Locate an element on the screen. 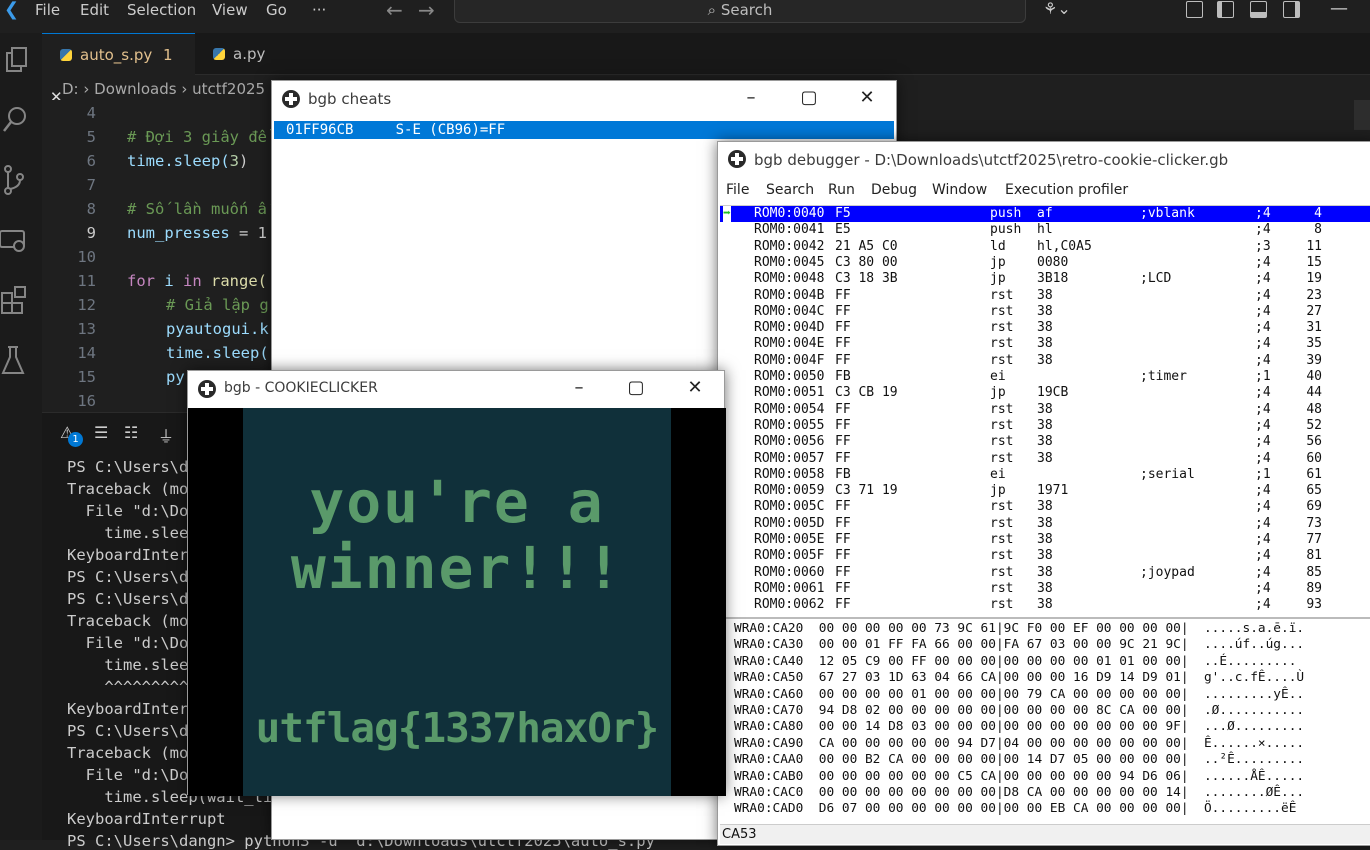 The height and width of the screenshot is (850, 1370). disasm-addr: ROM0:0040 is located at coordinates (789, 213).